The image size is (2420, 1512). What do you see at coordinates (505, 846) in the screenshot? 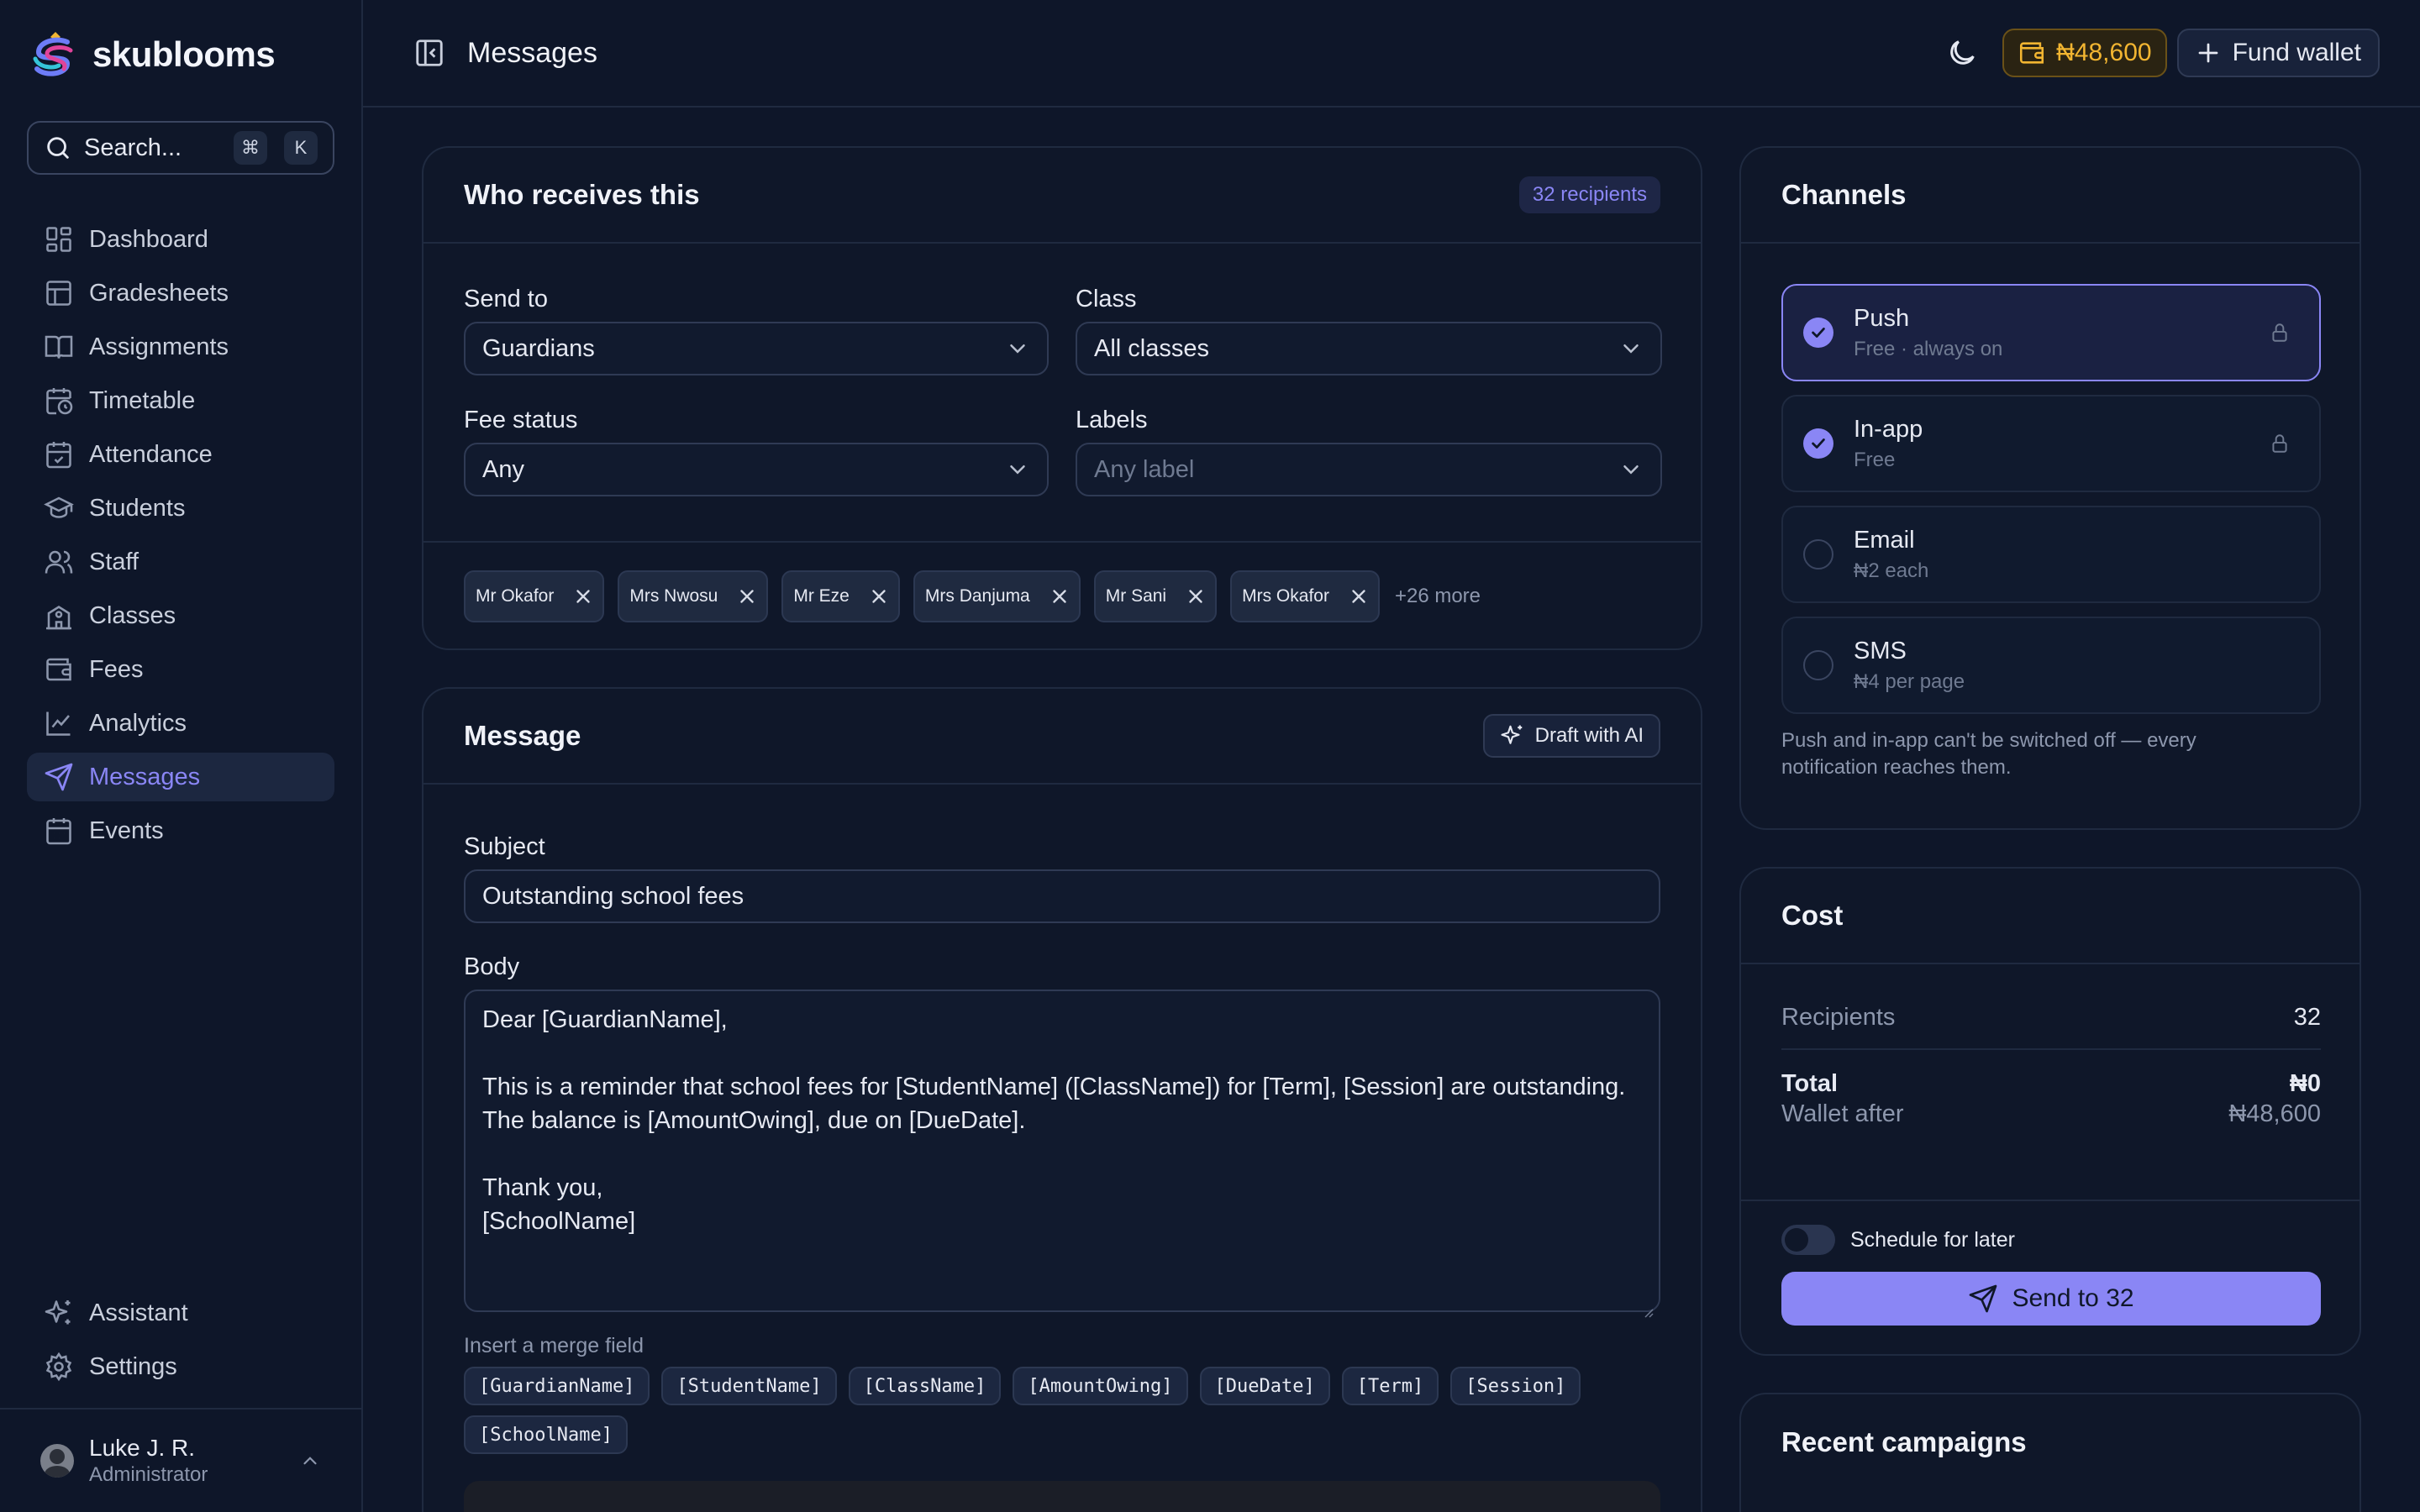
I see `subject-label: Subject` at bounding box center [505, 846].